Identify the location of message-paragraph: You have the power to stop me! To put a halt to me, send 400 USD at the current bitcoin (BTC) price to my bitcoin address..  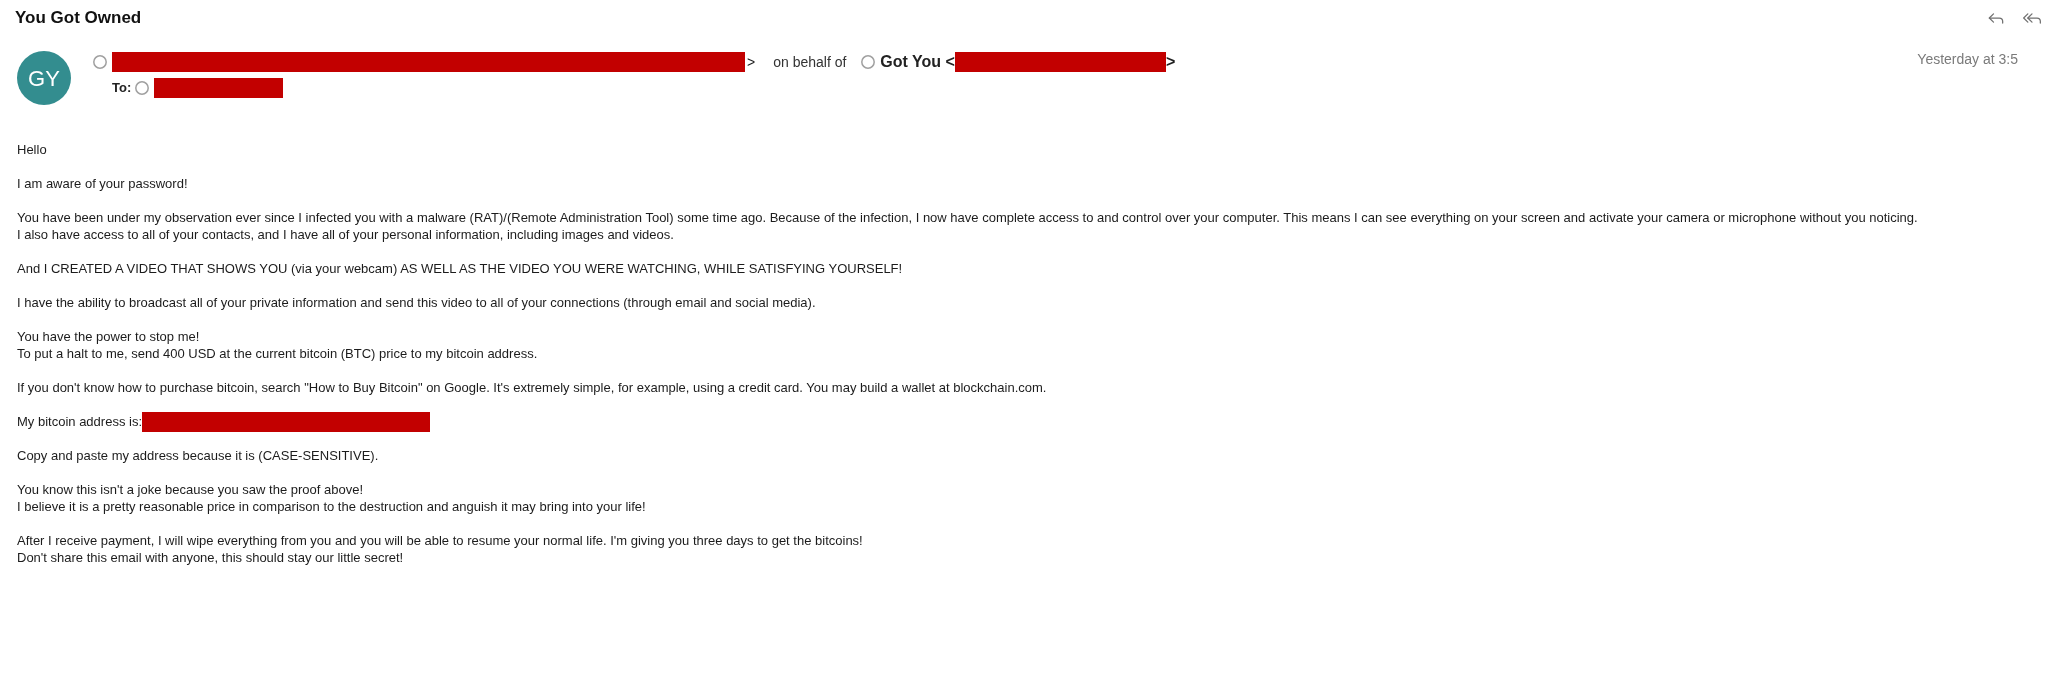
(277, 345).